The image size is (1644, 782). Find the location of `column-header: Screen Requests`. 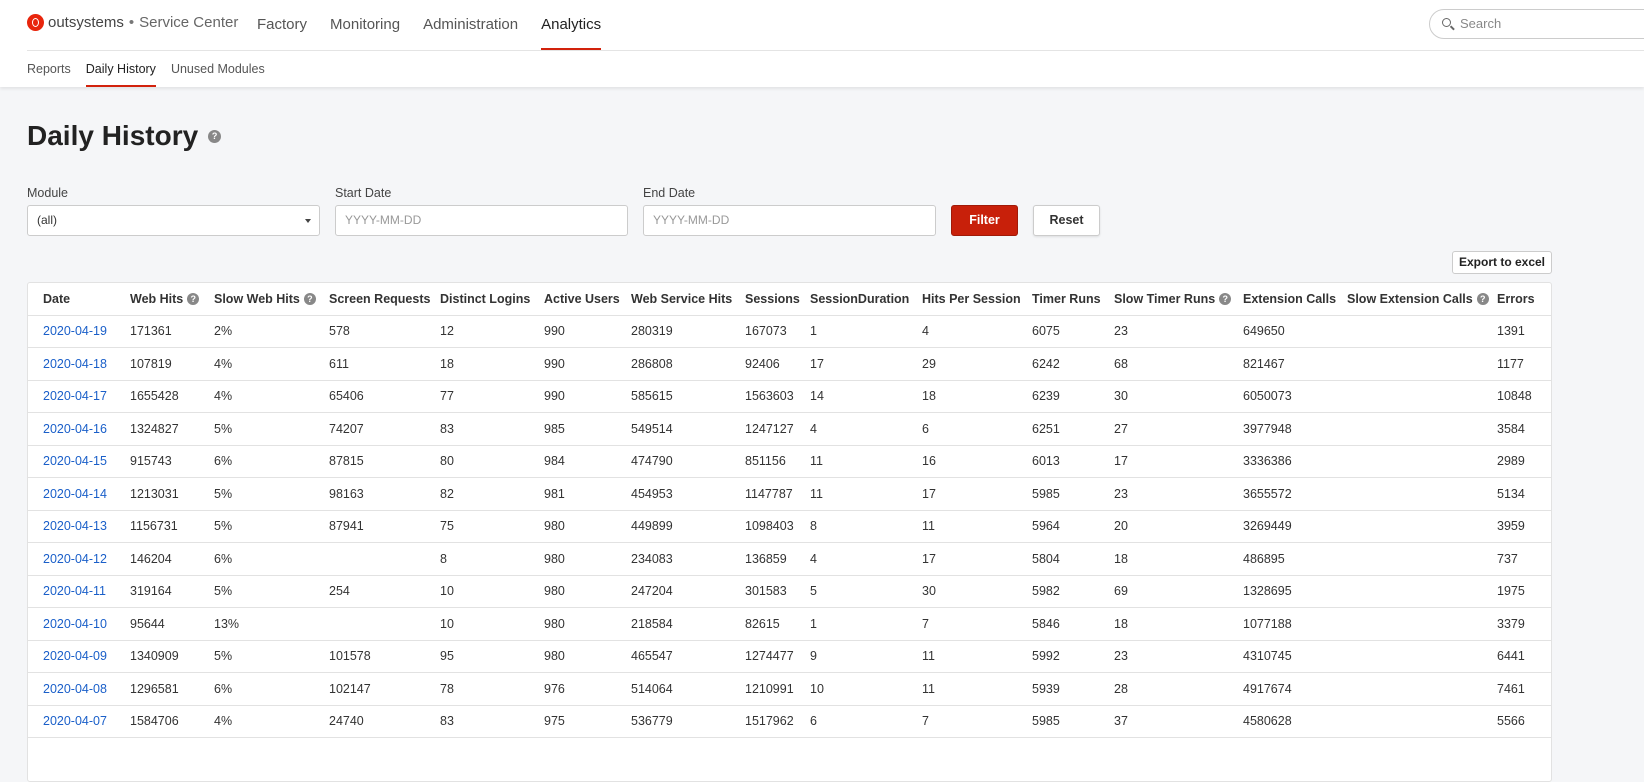

column-header: Screen Requests is located at coordinates (384, 299).